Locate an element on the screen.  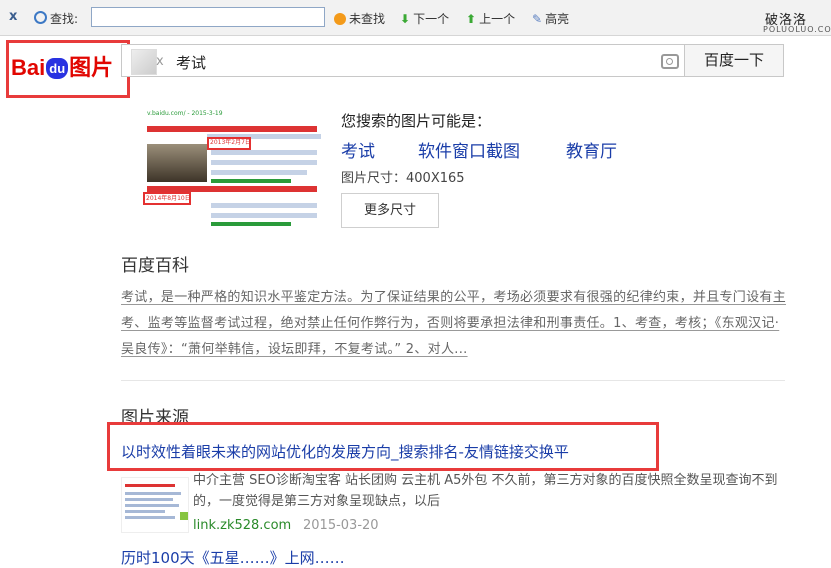
not-found-button: 未查找 is located at coordinates (359, 18).